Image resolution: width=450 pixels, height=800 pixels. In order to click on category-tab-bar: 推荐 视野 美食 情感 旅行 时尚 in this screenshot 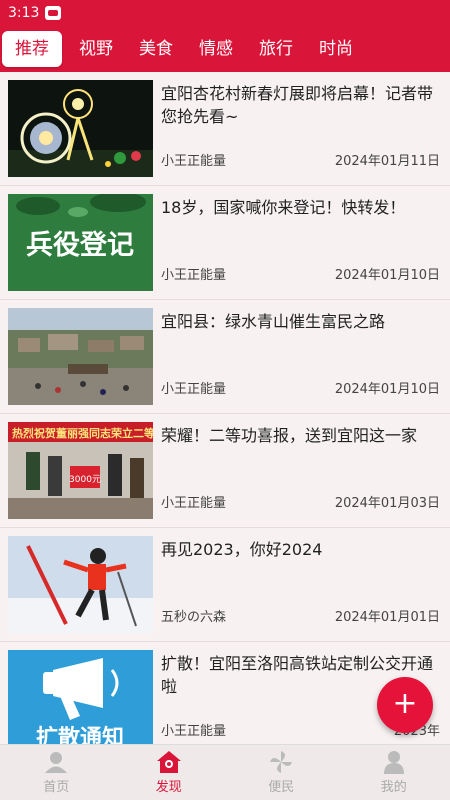, I will do `click(225, 49)`.